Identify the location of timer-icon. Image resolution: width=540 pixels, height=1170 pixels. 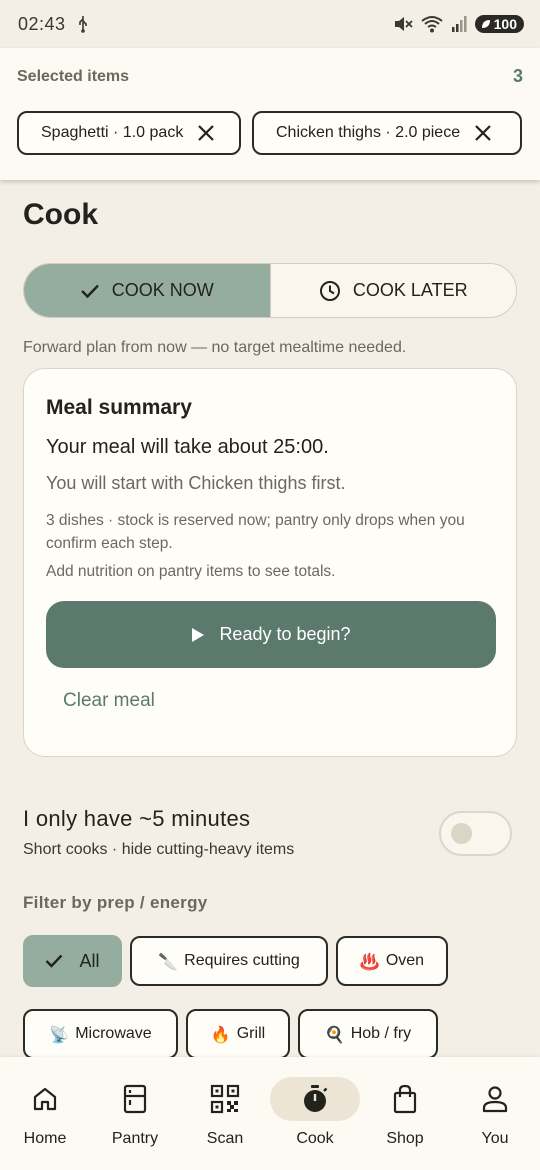
(315, 1099).